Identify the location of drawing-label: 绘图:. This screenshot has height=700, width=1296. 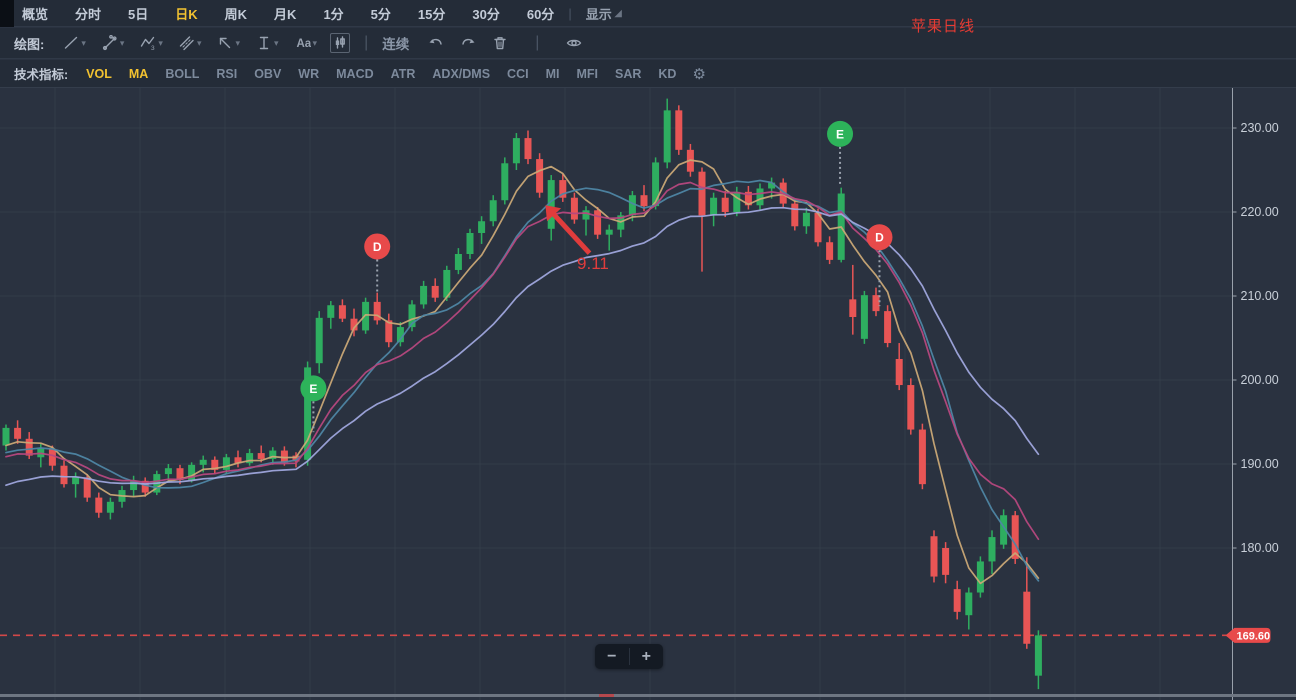
(29, 44).